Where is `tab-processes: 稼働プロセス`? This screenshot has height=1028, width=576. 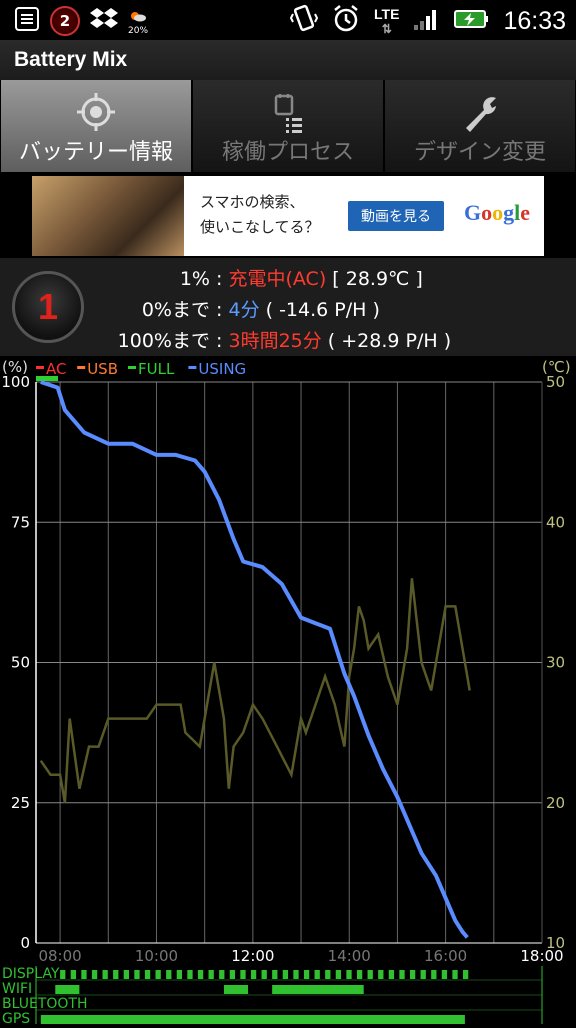
tab-processes: 稼働プロセス is located at coordinates (288, 126).